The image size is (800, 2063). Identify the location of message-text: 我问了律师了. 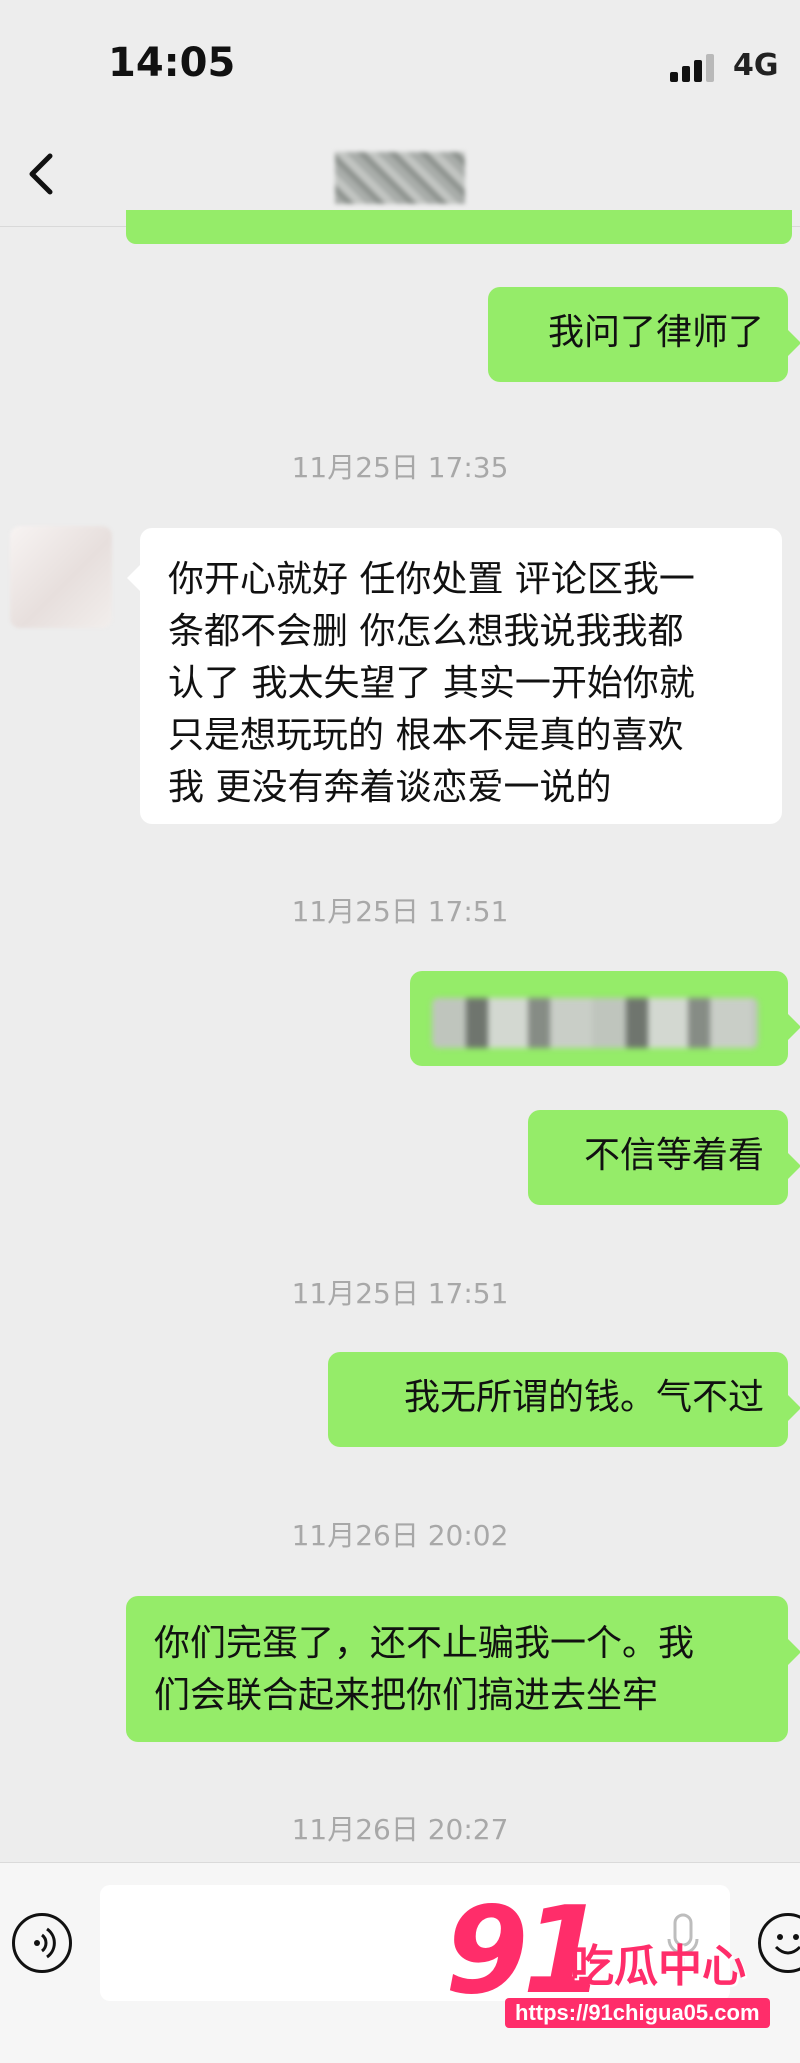
(655, 332).